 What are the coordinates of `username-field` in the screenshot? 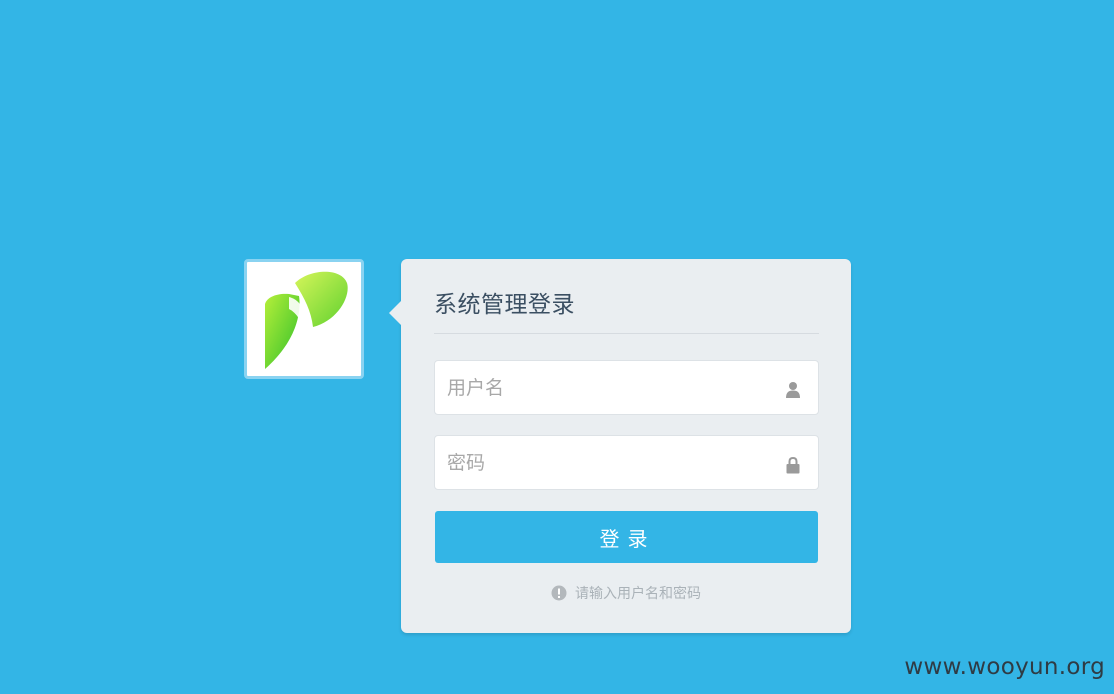 It's located at (626, 387).